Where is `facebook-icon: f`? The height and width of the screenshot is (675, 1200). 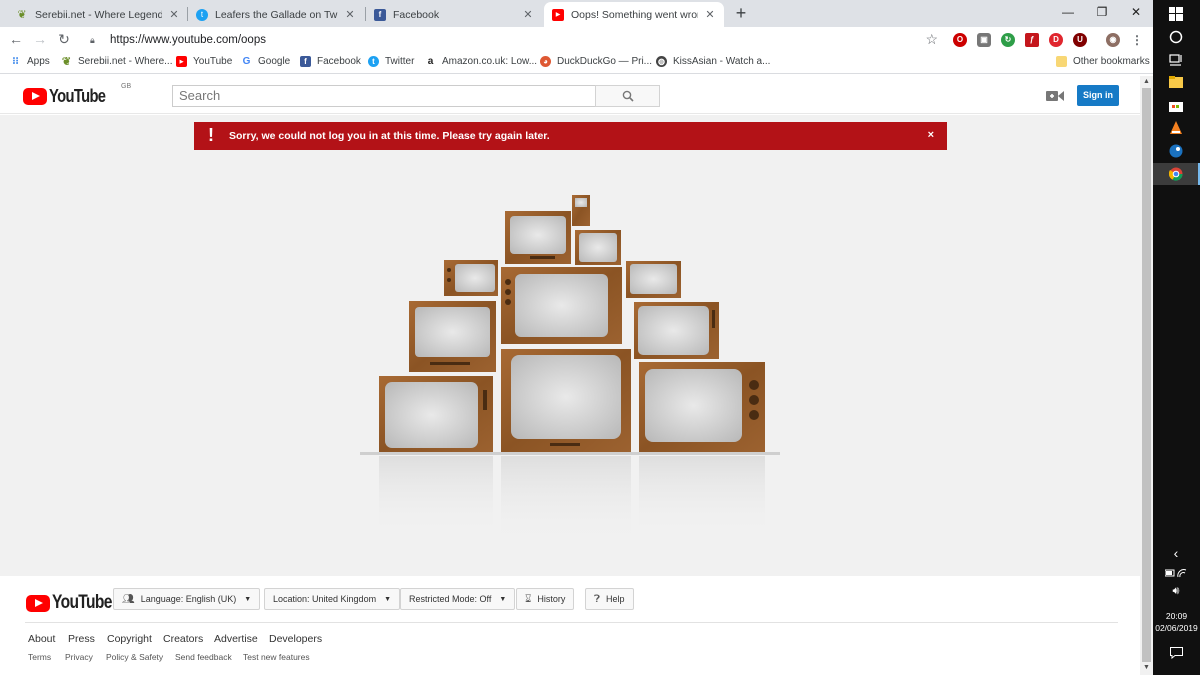 facebook-icon: f is located at coordinates (380, 14).